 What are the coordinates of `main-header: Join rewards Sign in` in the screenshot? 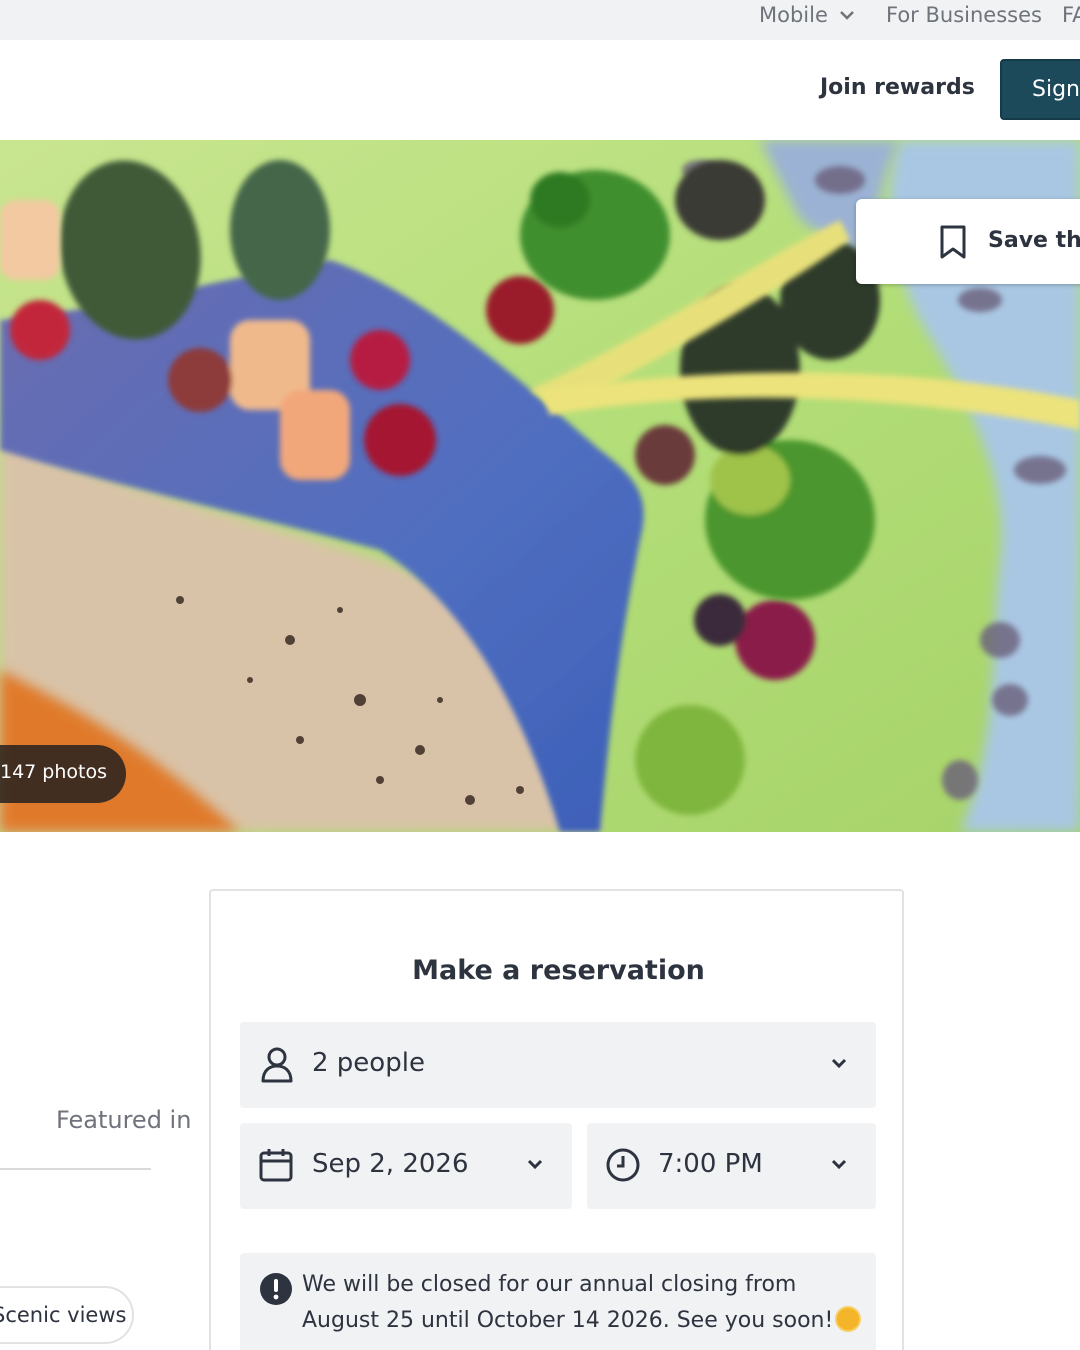 It's located at (540, 90).